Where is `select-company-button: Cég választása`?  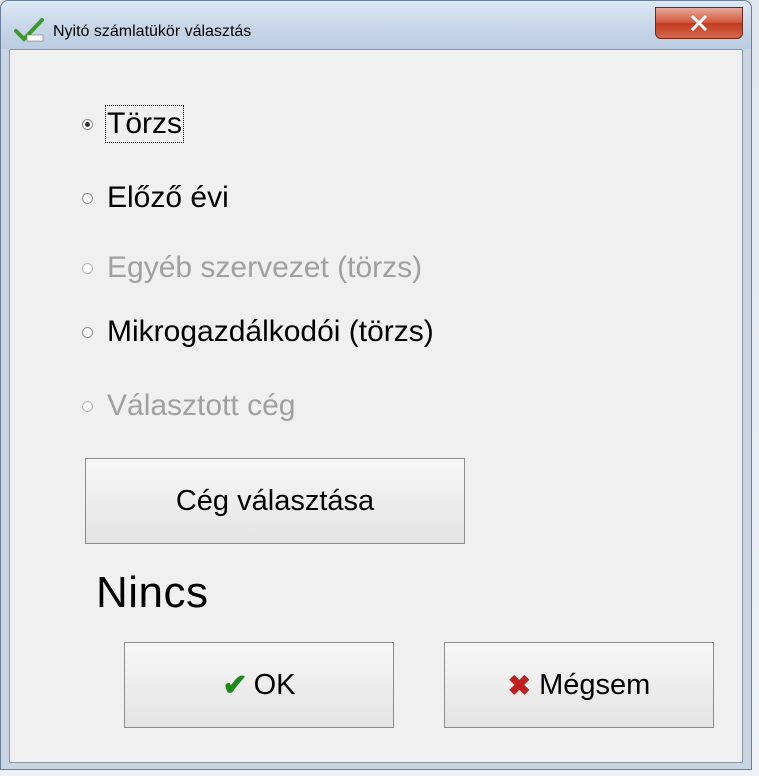 select-company-button: Cég választása is located at coordinates (275, 501).